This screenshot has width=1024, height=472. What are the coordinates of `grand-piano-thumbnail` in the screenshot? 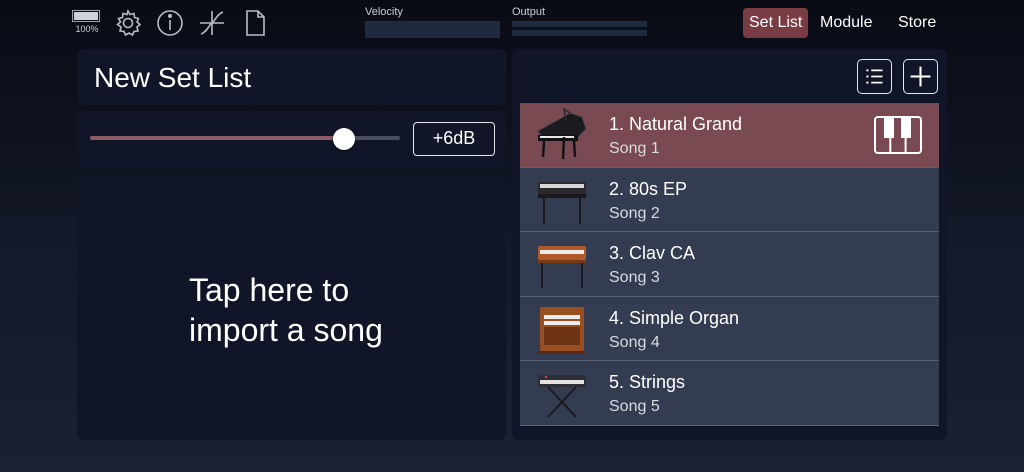 It's located at (562, 135).